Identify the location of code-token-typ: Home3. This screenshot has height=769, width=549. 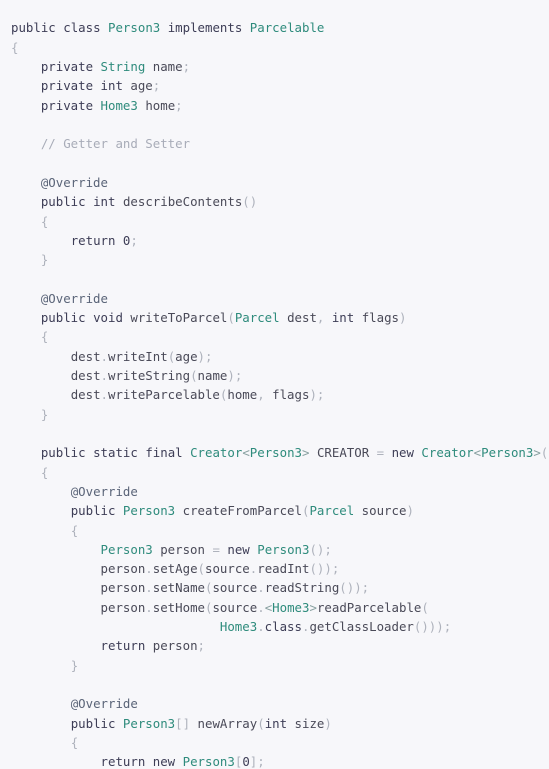
(119, 105).